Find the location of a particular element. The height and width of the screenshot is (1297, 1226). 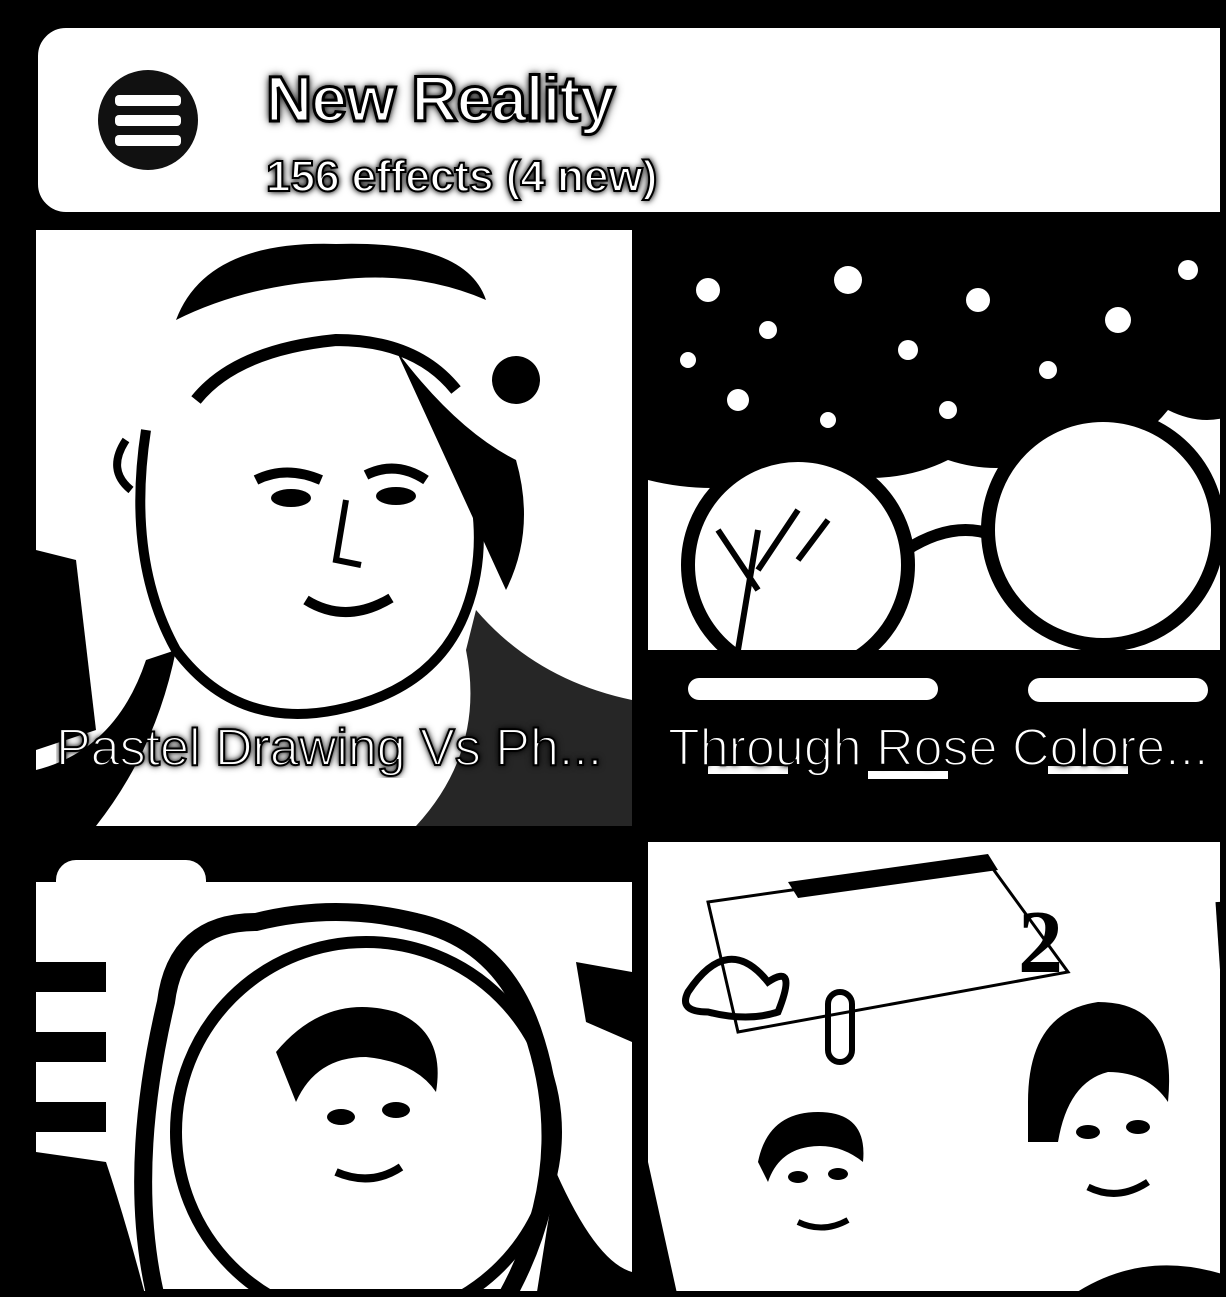

hamburger-menu-icon is located at coordinates (148, 120).